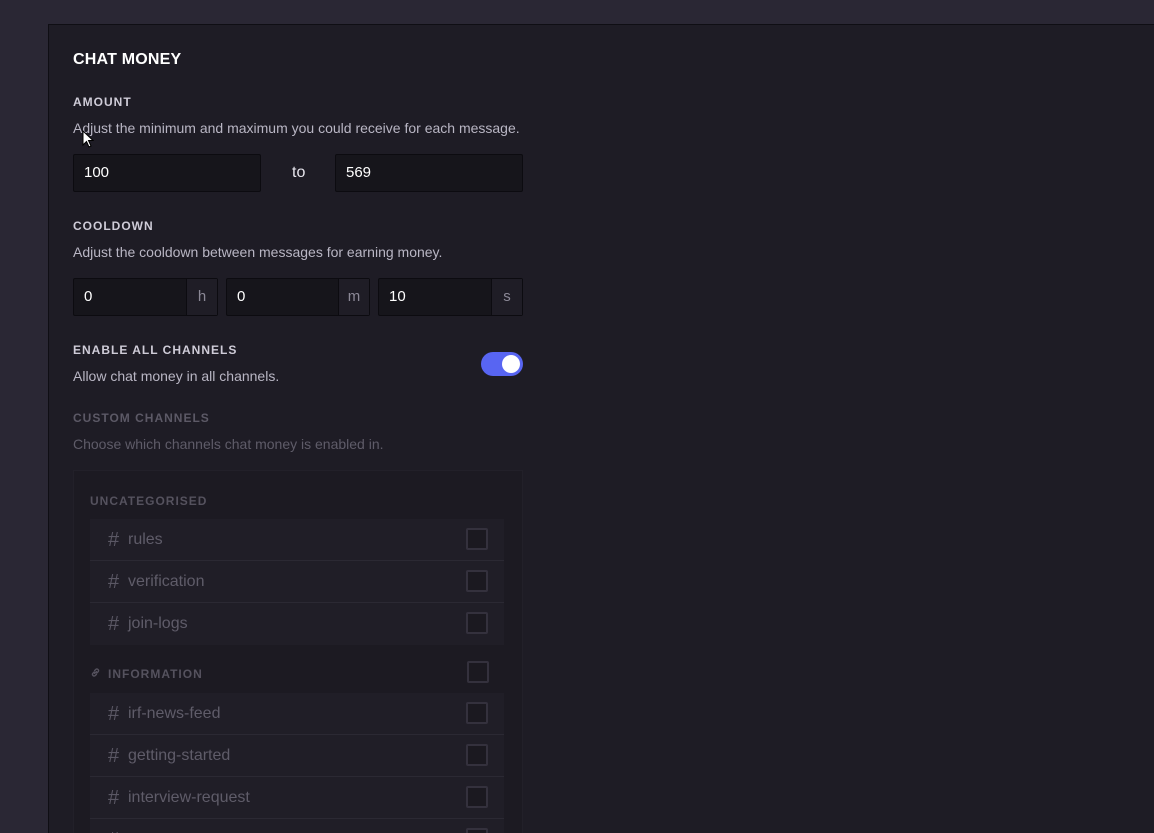 This screenshot has width=1154, height=833. I want to click on channel-group-uncategorised: # rules # verification # join-logs, so click(297, 582).